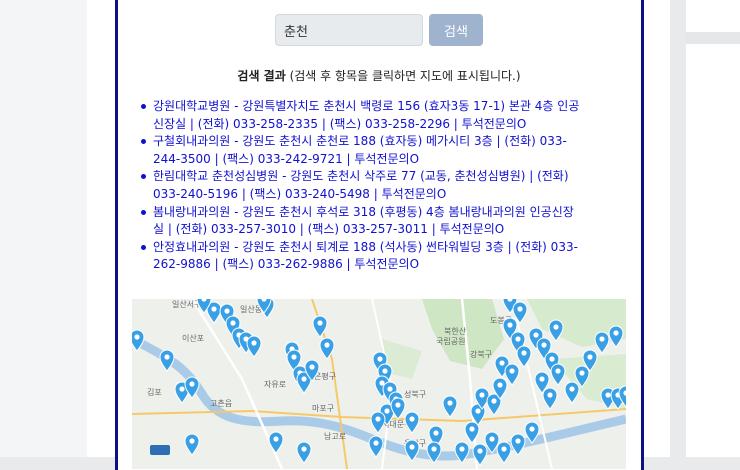 This screenshot has width=740, height=470. Describe the element at coordinates (160, 450) in the screenshot. I see `highway-shield` at that location.